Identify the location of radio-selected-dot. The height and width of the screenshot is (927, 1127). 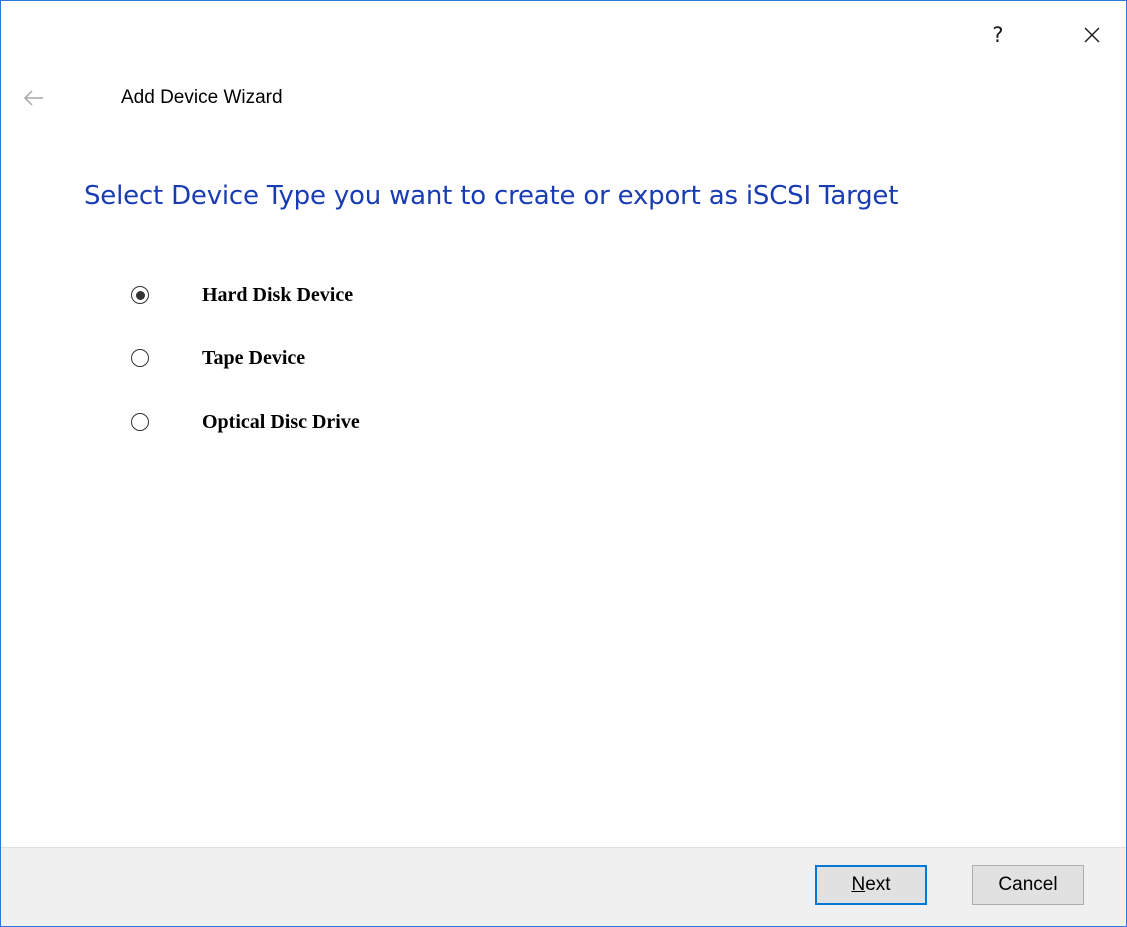
(140, 295).